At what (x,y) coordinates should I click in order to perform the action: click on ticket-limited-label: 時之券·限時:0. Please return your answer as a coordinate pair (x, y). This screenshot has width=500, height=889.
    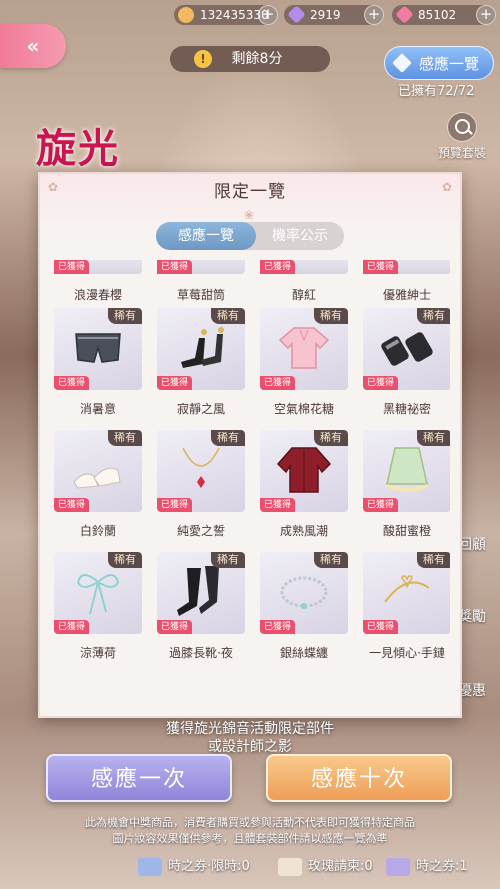
    Looking at the image, I should click on (209, 866).